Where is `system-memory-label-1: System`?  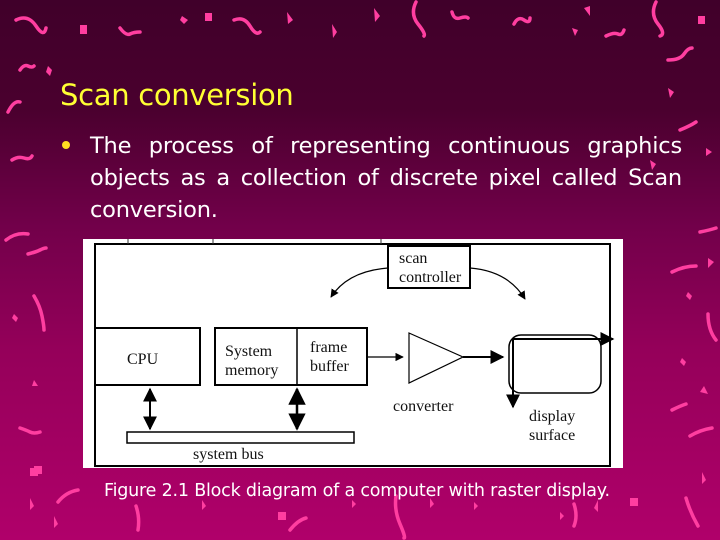
system-memory-label-1: System is located at coordinates (249, 351).